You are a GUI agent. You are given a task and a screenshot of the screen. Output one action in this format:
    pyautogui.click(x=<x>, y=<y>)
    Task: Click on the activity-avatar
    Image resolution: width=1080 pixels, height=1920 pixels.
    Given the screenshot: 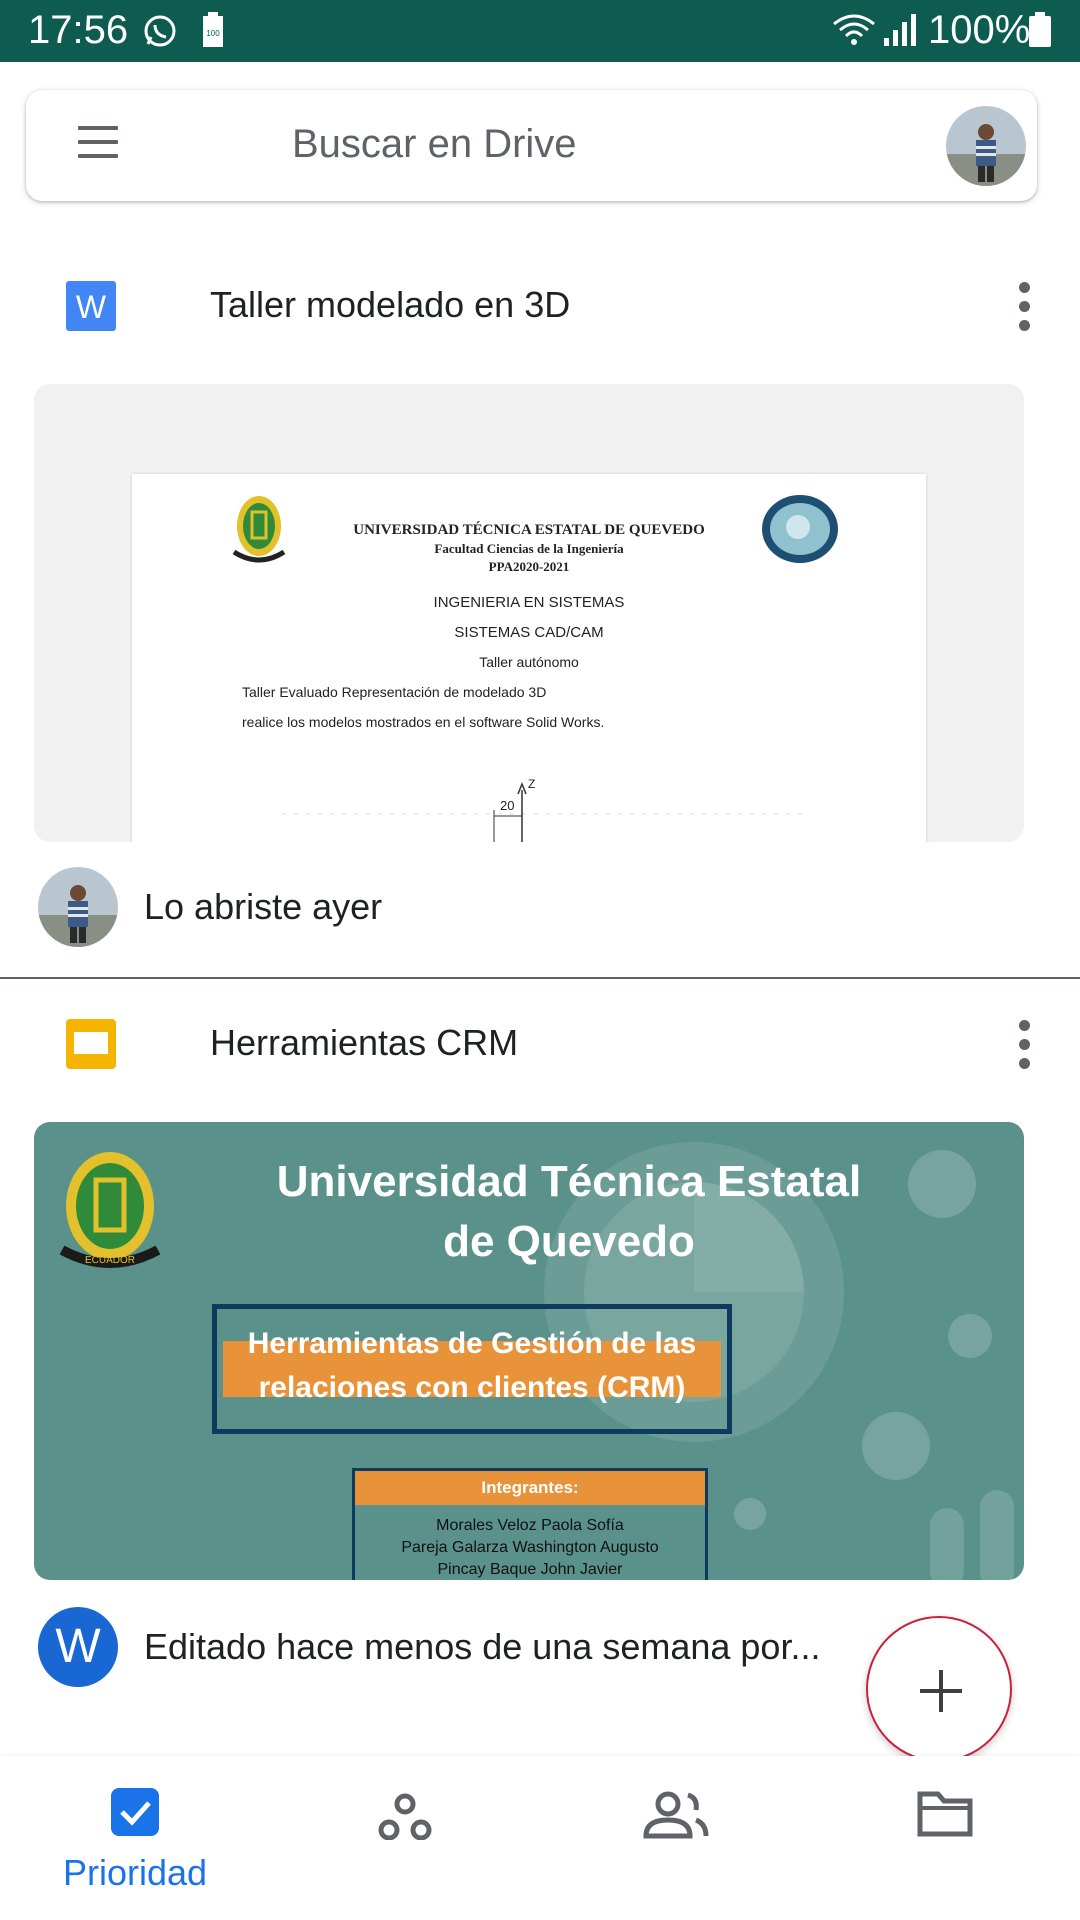 What is the action you would take?
    pyautogui.click(x=78, y=907)
    